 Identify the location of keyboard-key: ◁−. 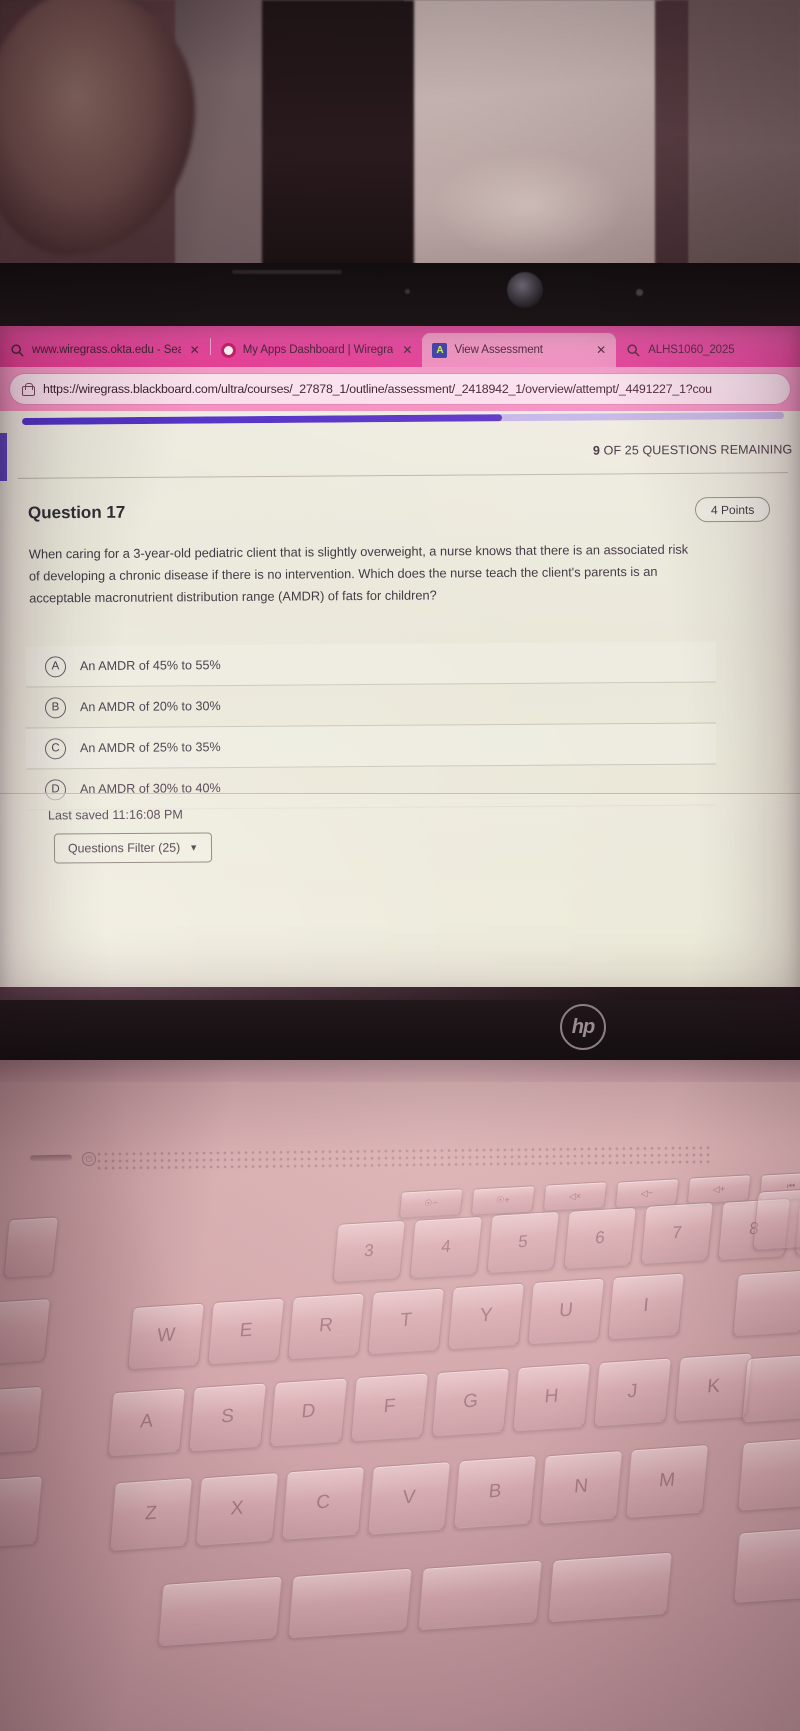
(647, 1192).